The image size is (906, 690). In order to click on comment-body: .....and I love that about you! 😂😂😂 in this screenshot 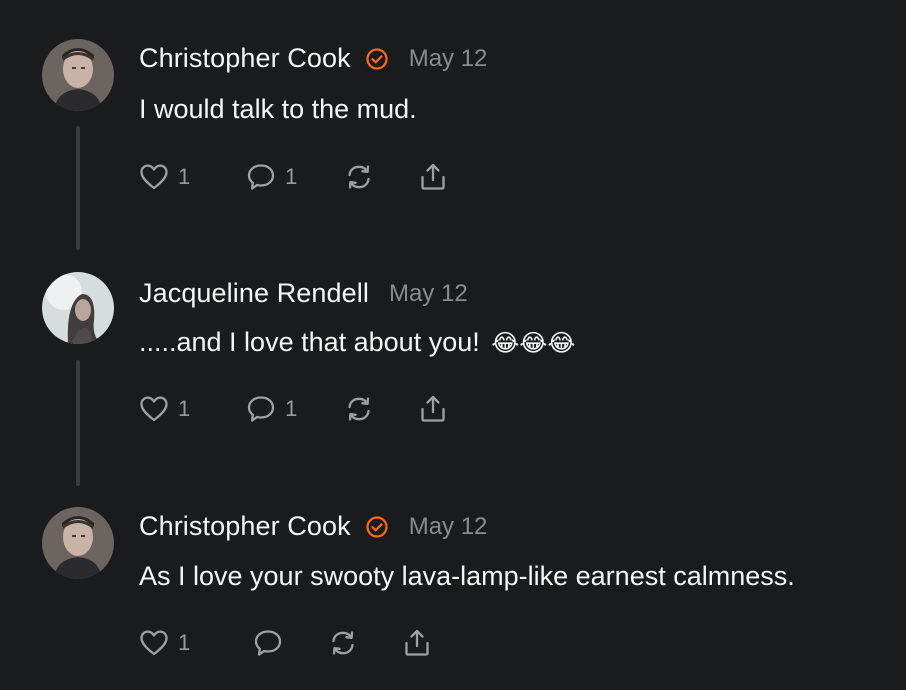, I will do `click(357, 342)`.